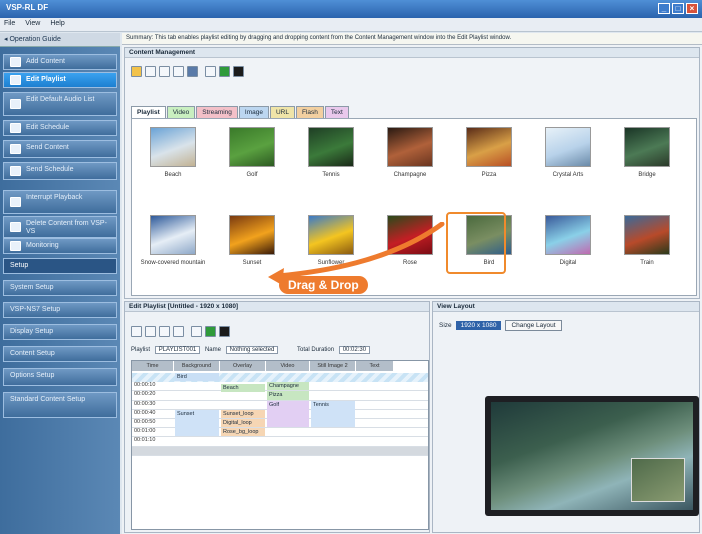  Describe the element at coordinates (333, 366) in the screenshot. I see `column-header: Still Image 2` at that location.